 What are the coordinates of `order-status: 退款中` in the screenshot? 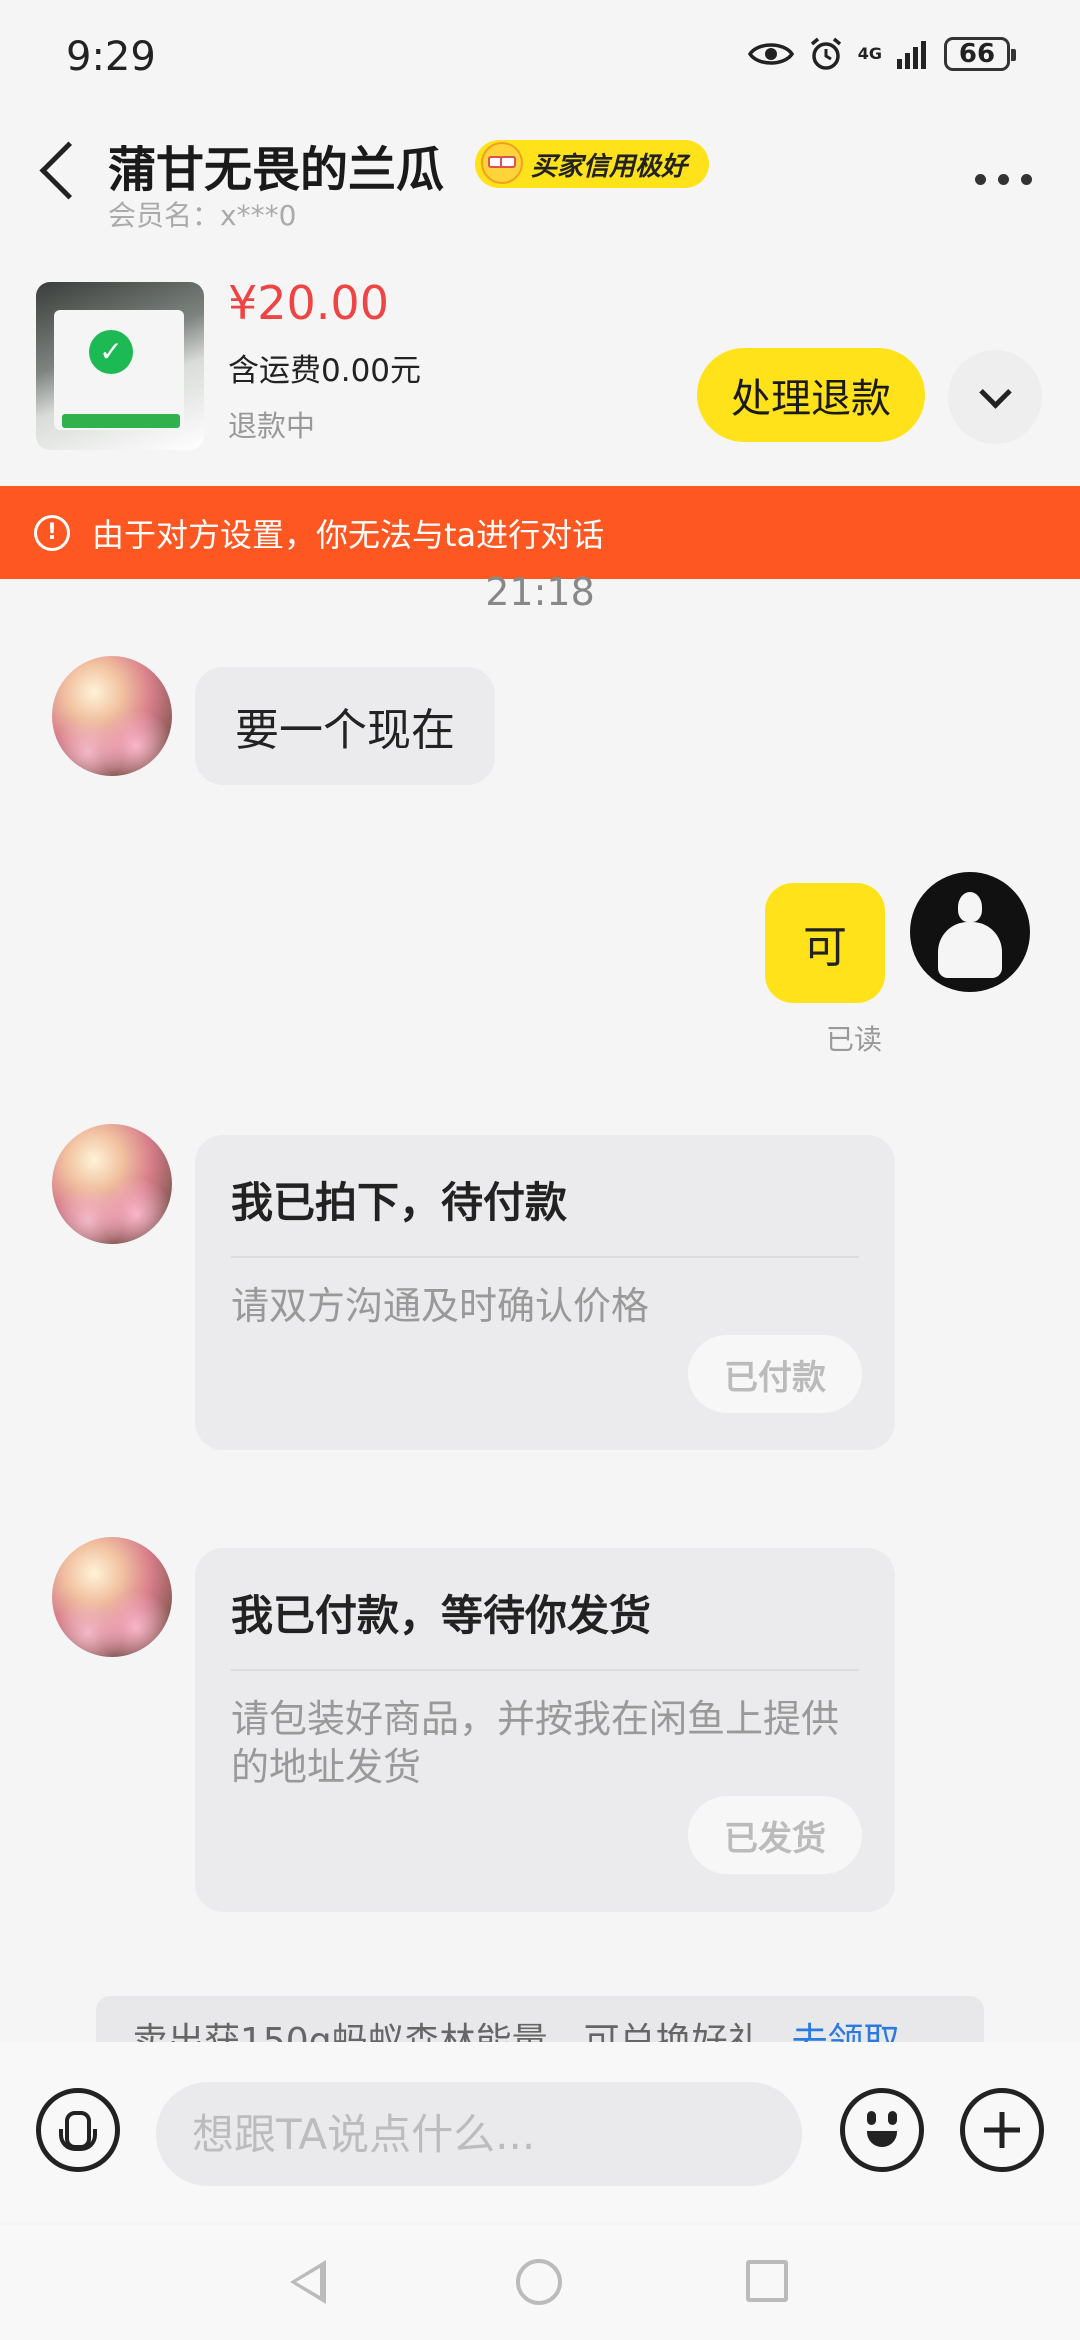 It's located at (272, 426).